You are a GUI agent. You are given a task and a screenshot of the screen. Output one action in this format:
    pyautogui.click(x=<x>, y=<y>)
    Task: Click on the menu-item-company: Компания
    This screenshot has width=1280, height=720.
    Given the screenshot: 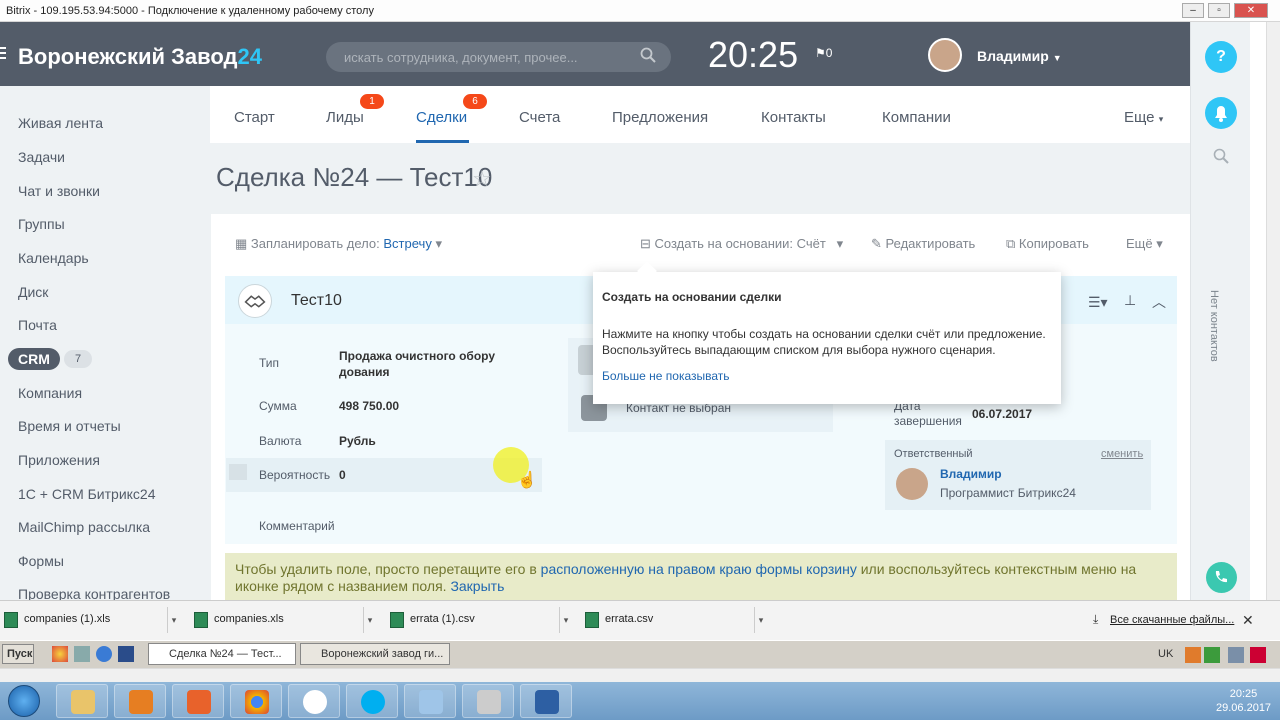 What is the action you would take?
    pyautogui.click(x=50, y=393)
    